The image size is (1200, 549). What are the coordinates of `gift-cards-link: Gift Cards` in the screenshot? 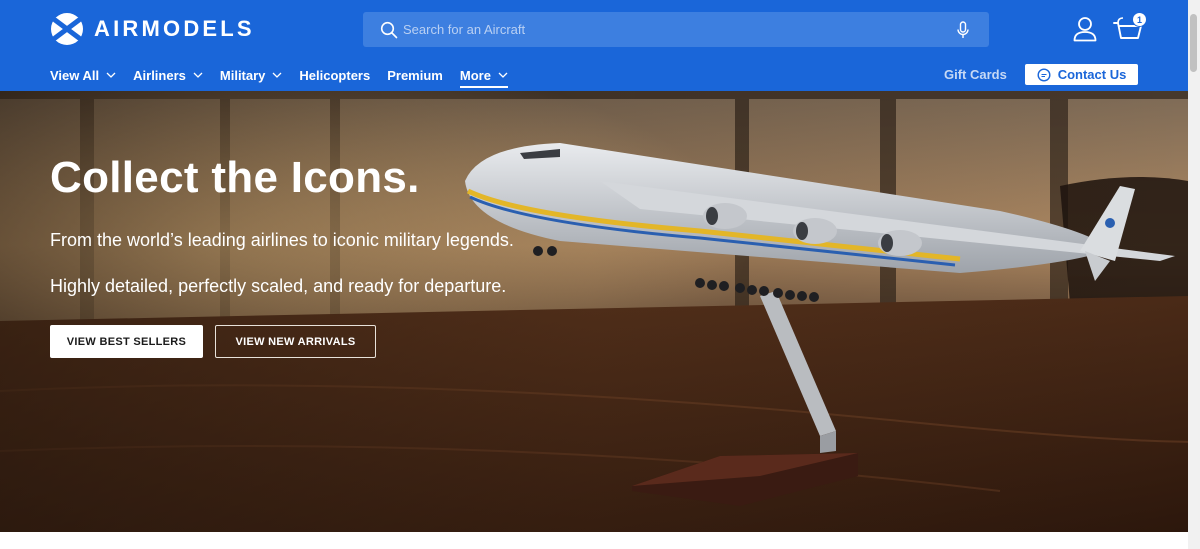 It's located at (975, 74).